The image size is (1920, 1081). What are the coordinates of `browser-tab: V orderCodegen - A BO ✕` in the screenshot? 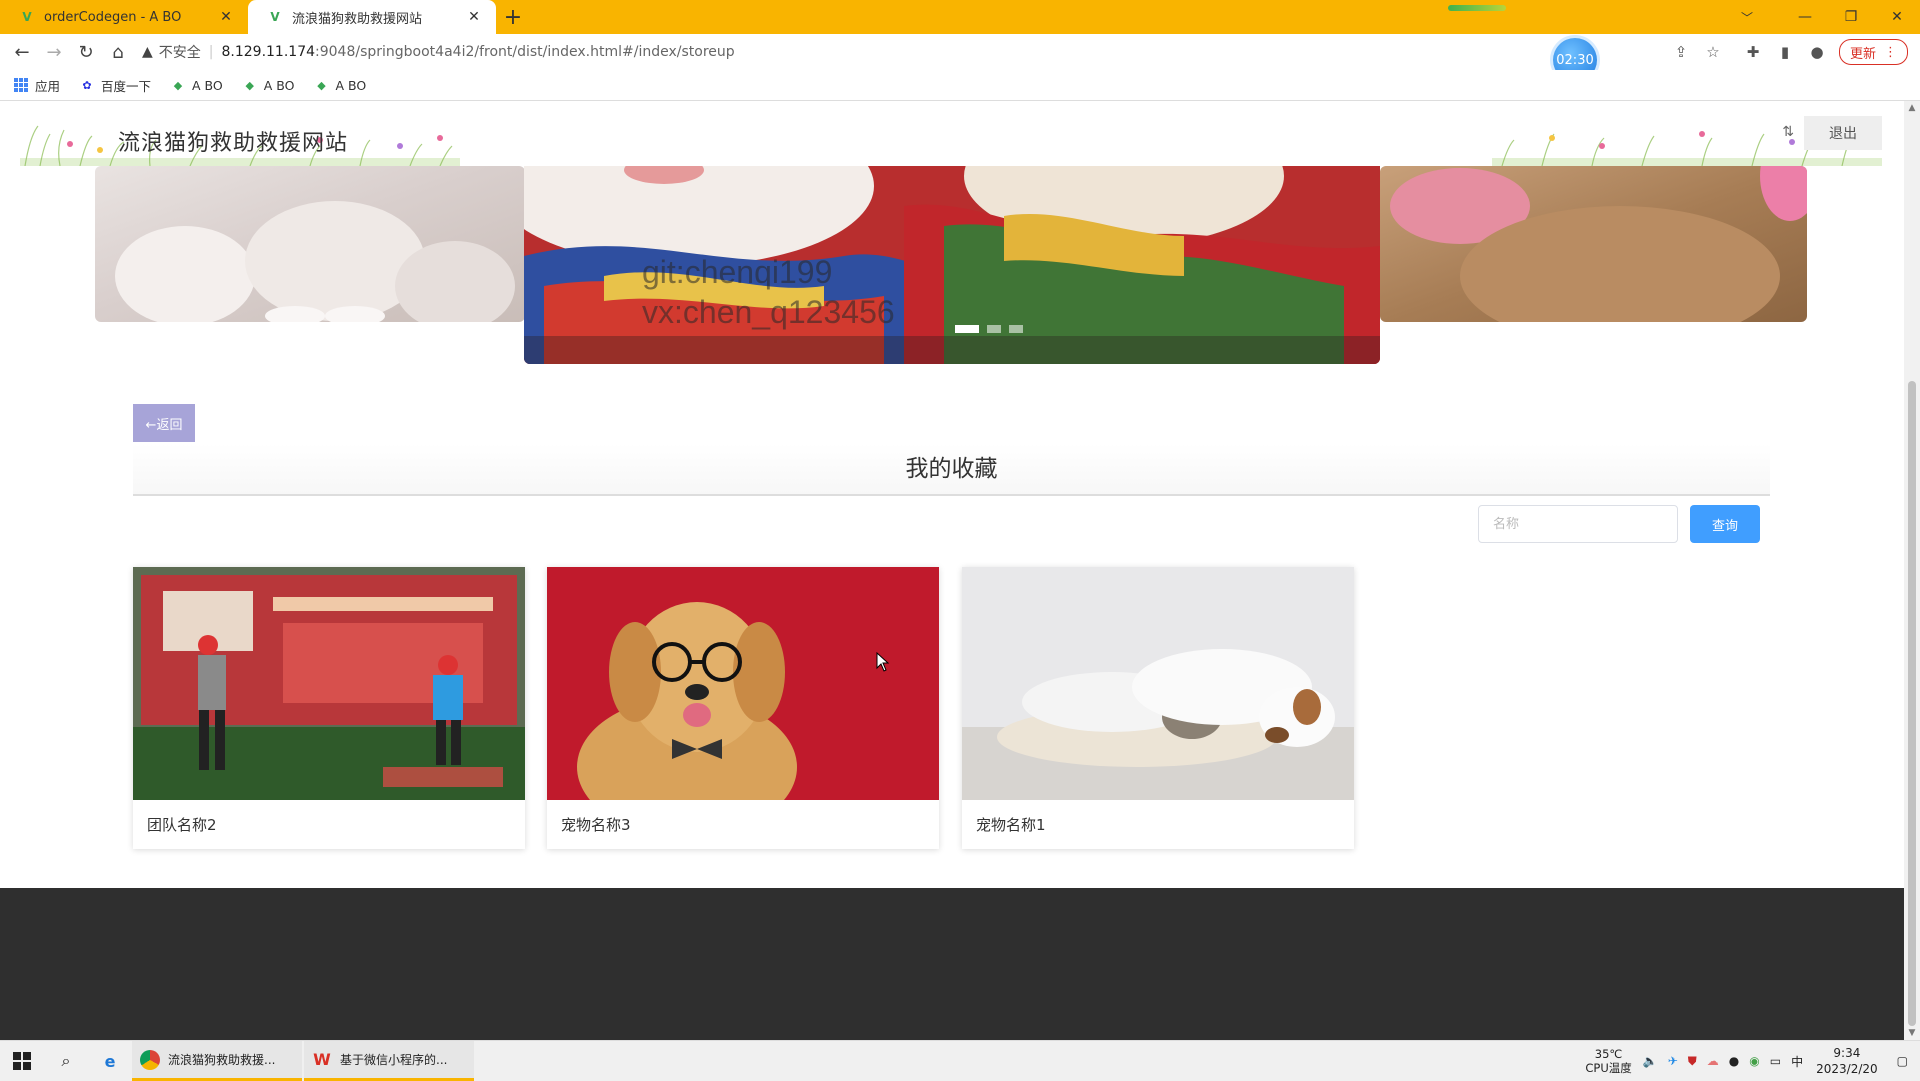 It's located at (124, 17).